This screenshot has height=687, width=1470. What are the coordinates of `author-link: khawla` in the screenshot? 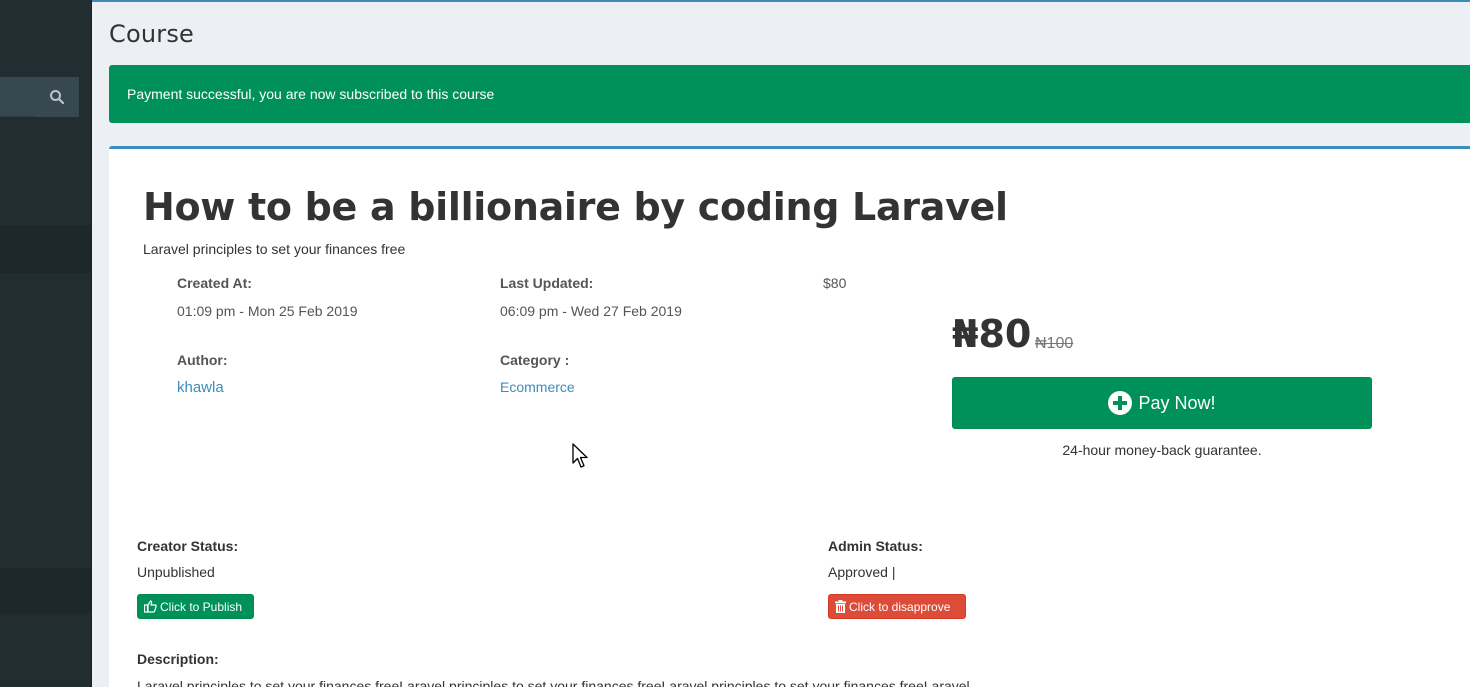 It's located at (200, 387).